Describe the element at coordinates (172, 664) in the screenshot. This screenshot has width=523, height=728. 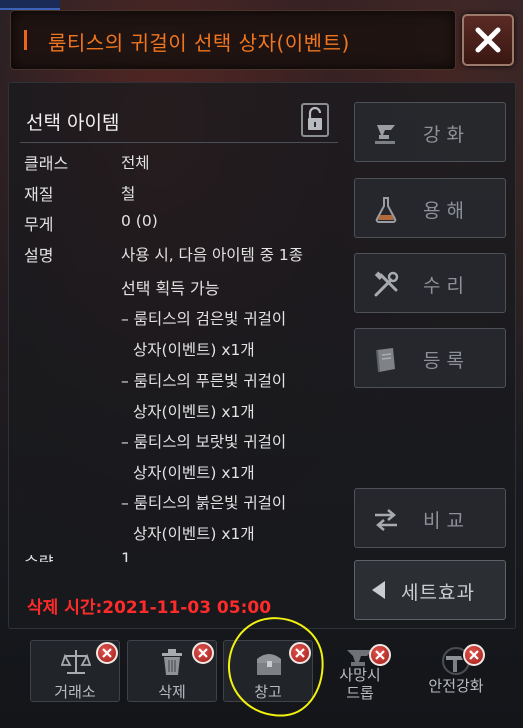
I see `trash-icon` at that location.